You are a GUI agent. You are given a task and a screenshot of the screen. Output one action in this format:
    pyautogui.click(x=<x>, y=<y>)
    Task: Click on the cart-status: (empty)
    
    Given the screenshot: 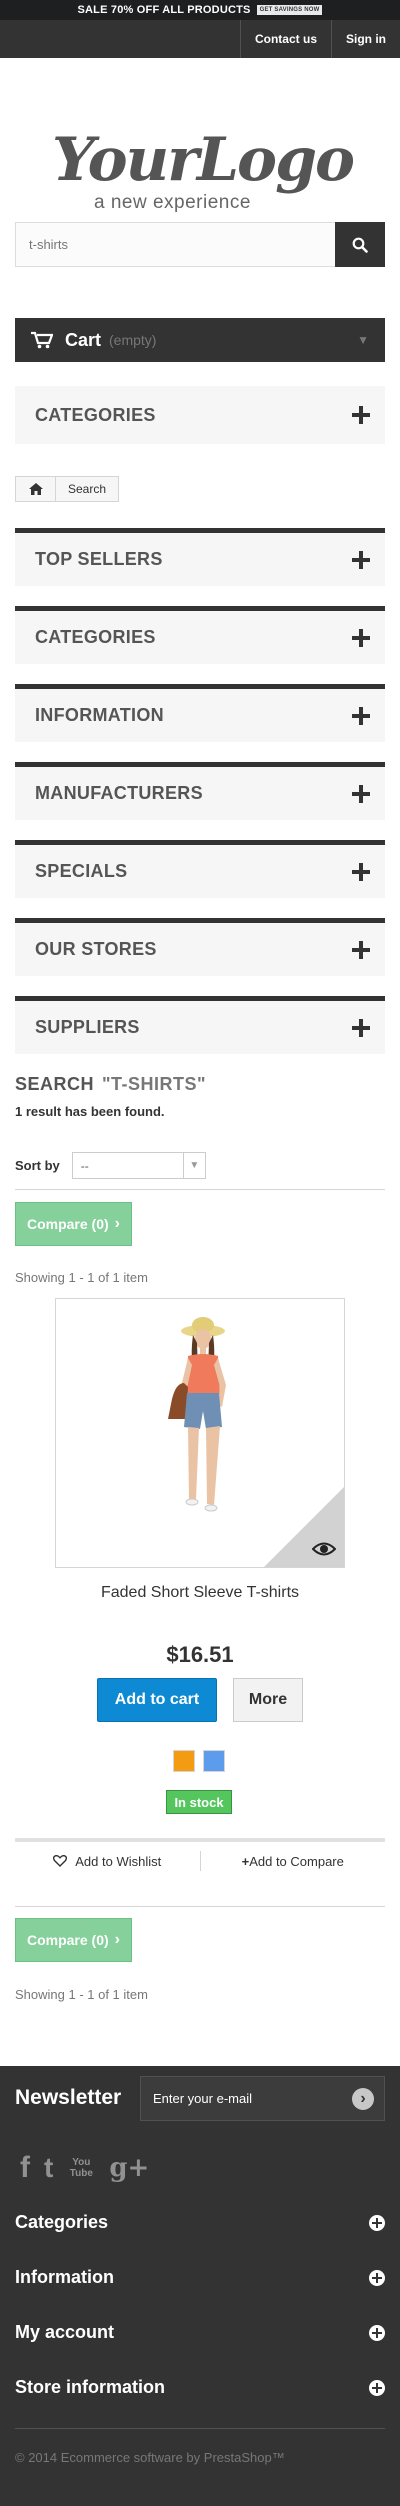 What is the action you would take?
    pyautogui.click(x=133, y=340)
    